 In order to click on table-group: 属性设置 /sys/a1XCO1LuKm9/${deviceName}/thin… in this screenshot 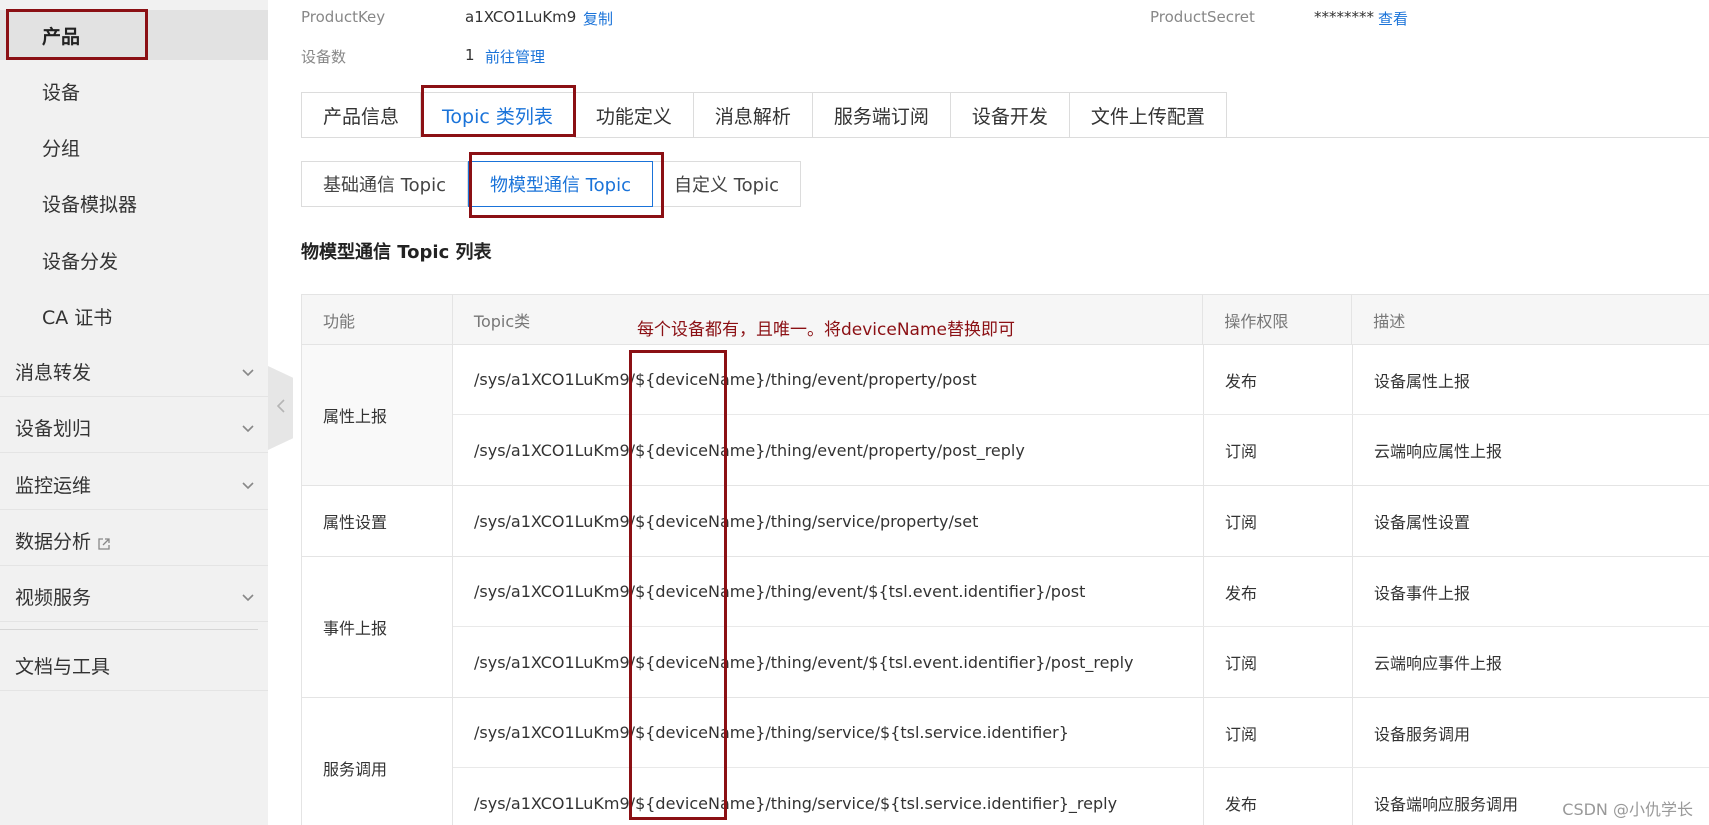, I will do `click(1005, 521)`.